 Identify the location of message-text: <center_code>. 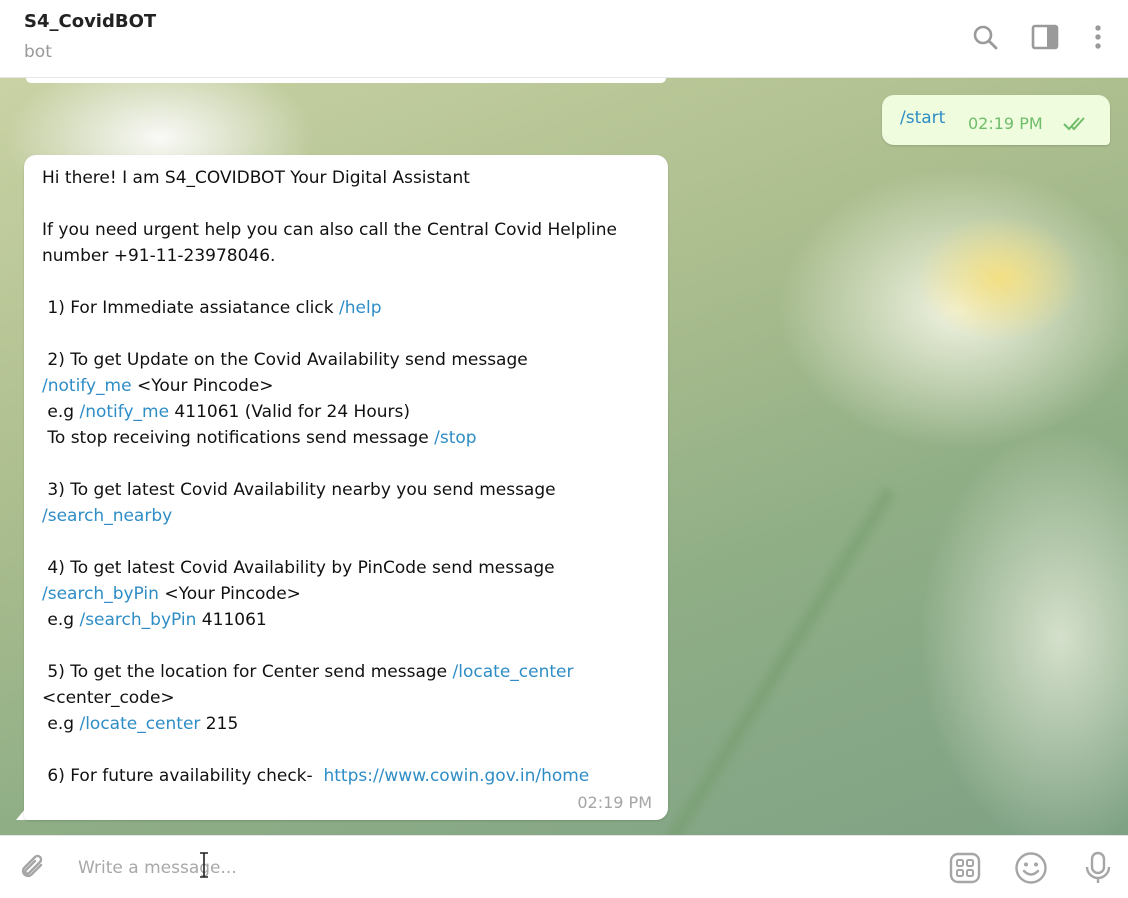
(108, 698).